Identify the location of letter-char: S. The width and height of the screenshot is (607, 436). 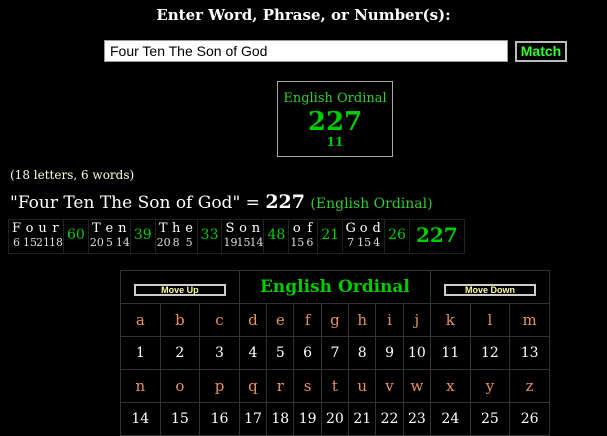
(230, 228).